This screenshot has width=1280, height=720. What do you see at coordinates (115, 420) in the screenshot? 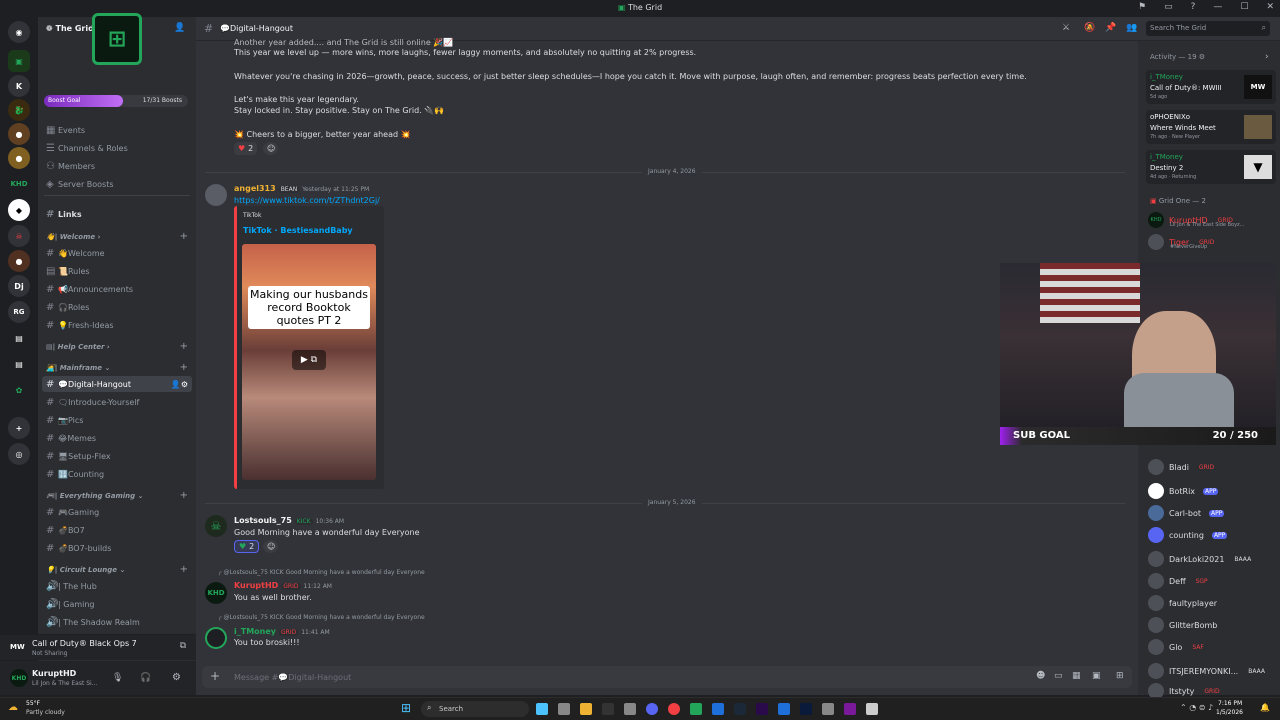
I see `channel-pics: # 📷Pics` at bounding box center [115, 420].